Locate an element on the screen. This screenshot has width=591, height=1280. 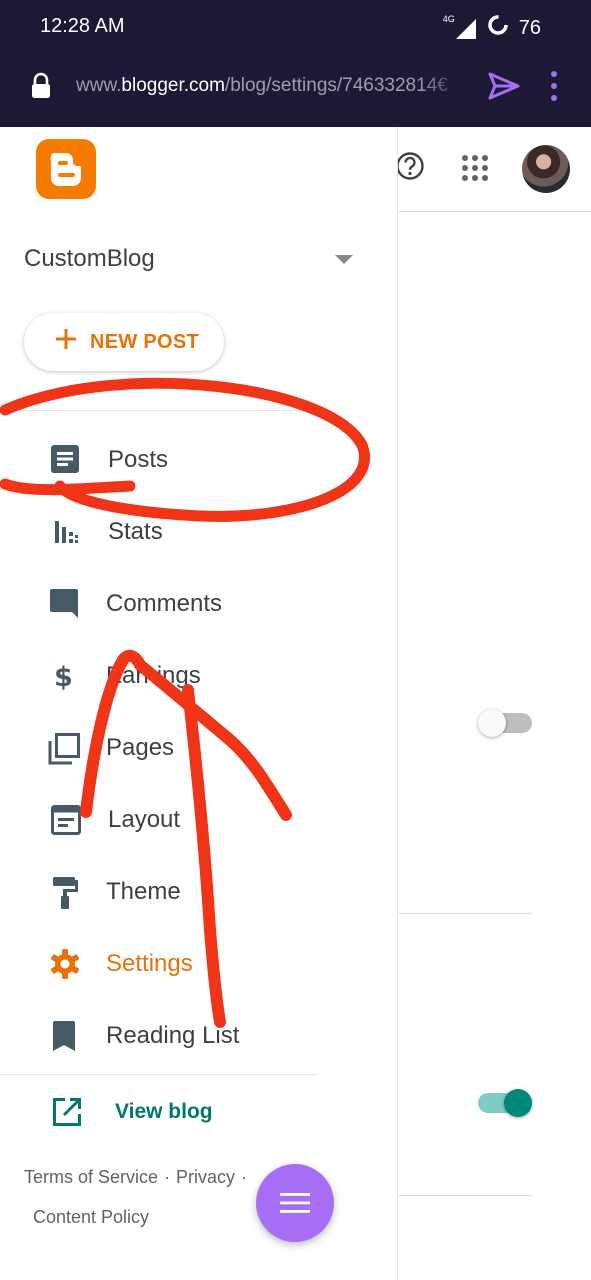
nav-item-earnings: $ Earnings is located at coordinates (198, 675).